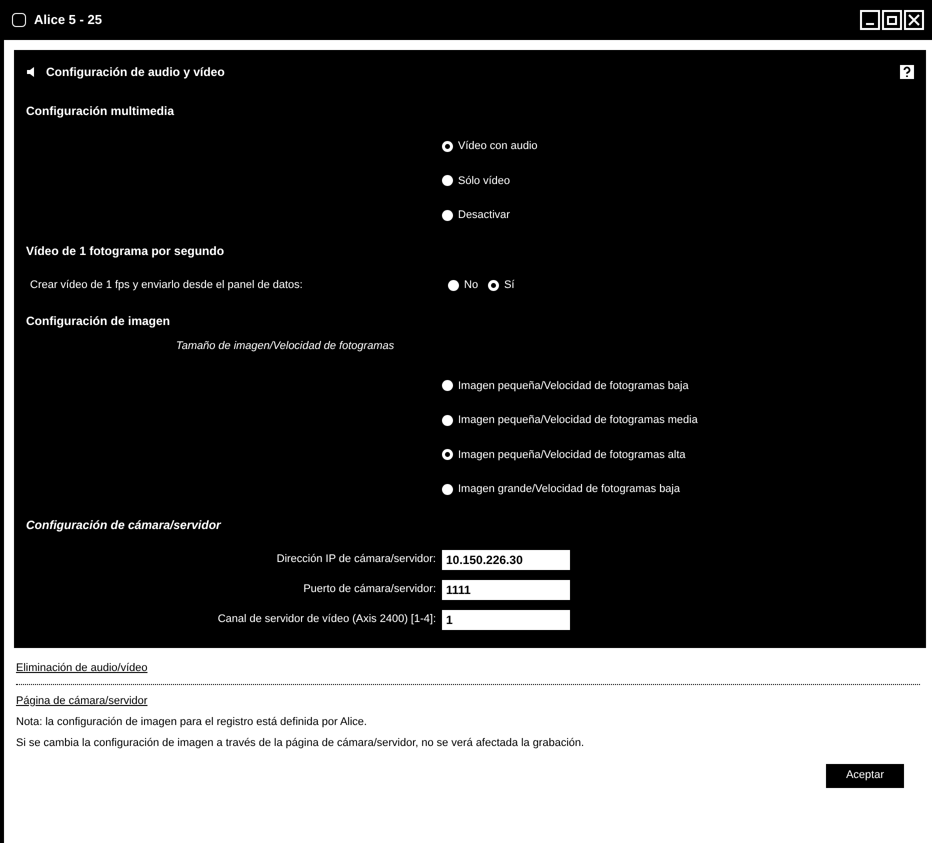  Describe the element at coordinates (326, 620) in the screenshot. I see `field-label: Canal de servidor de vídeo (Axis 2400) [1-4]:` at that location.